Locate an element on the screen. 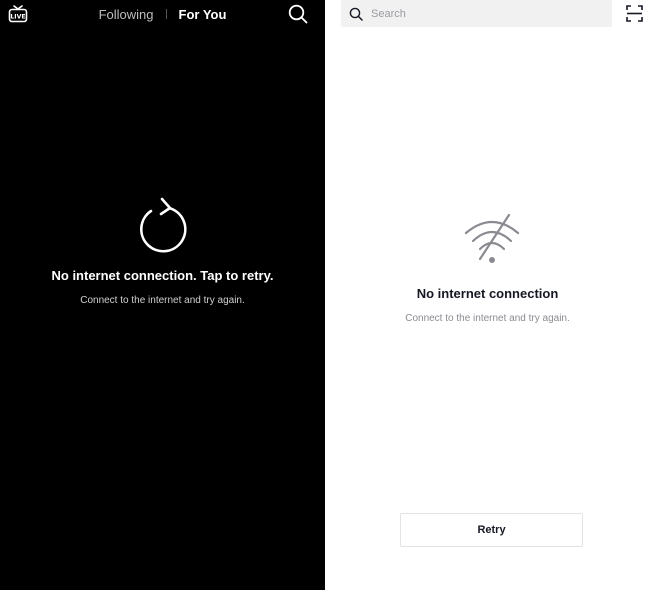 The width and height of the screenshot is (650, 590). retry-button: Retry is located at coordinates (491, 530).